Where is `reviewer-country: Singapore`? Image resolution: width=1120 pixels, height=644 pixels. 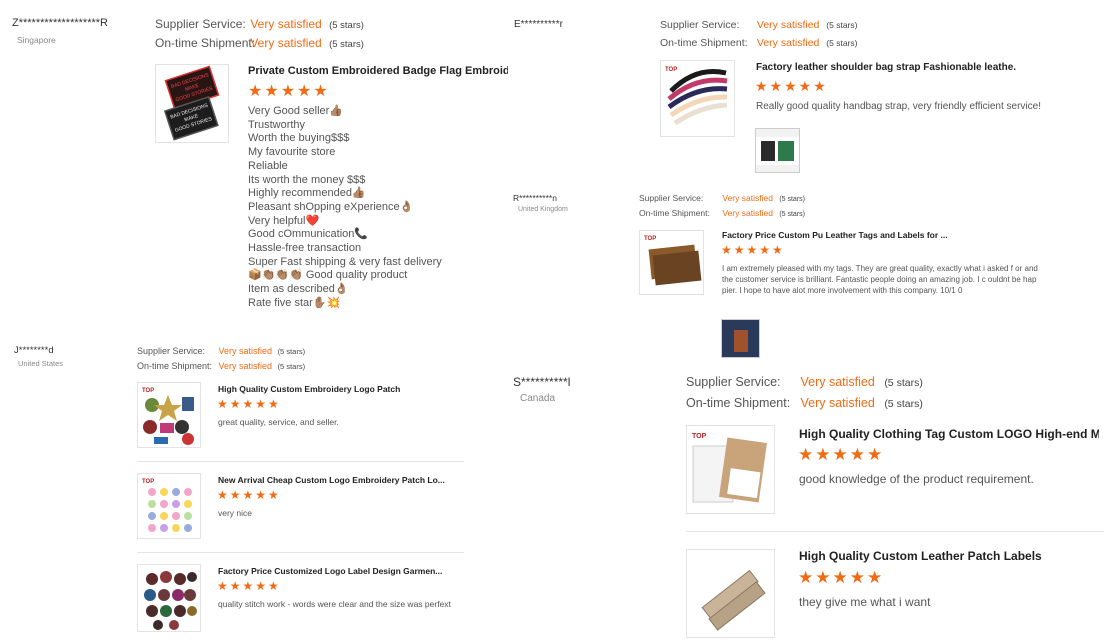
reviewer-country: Singapore is located at coordinates (36, 40).